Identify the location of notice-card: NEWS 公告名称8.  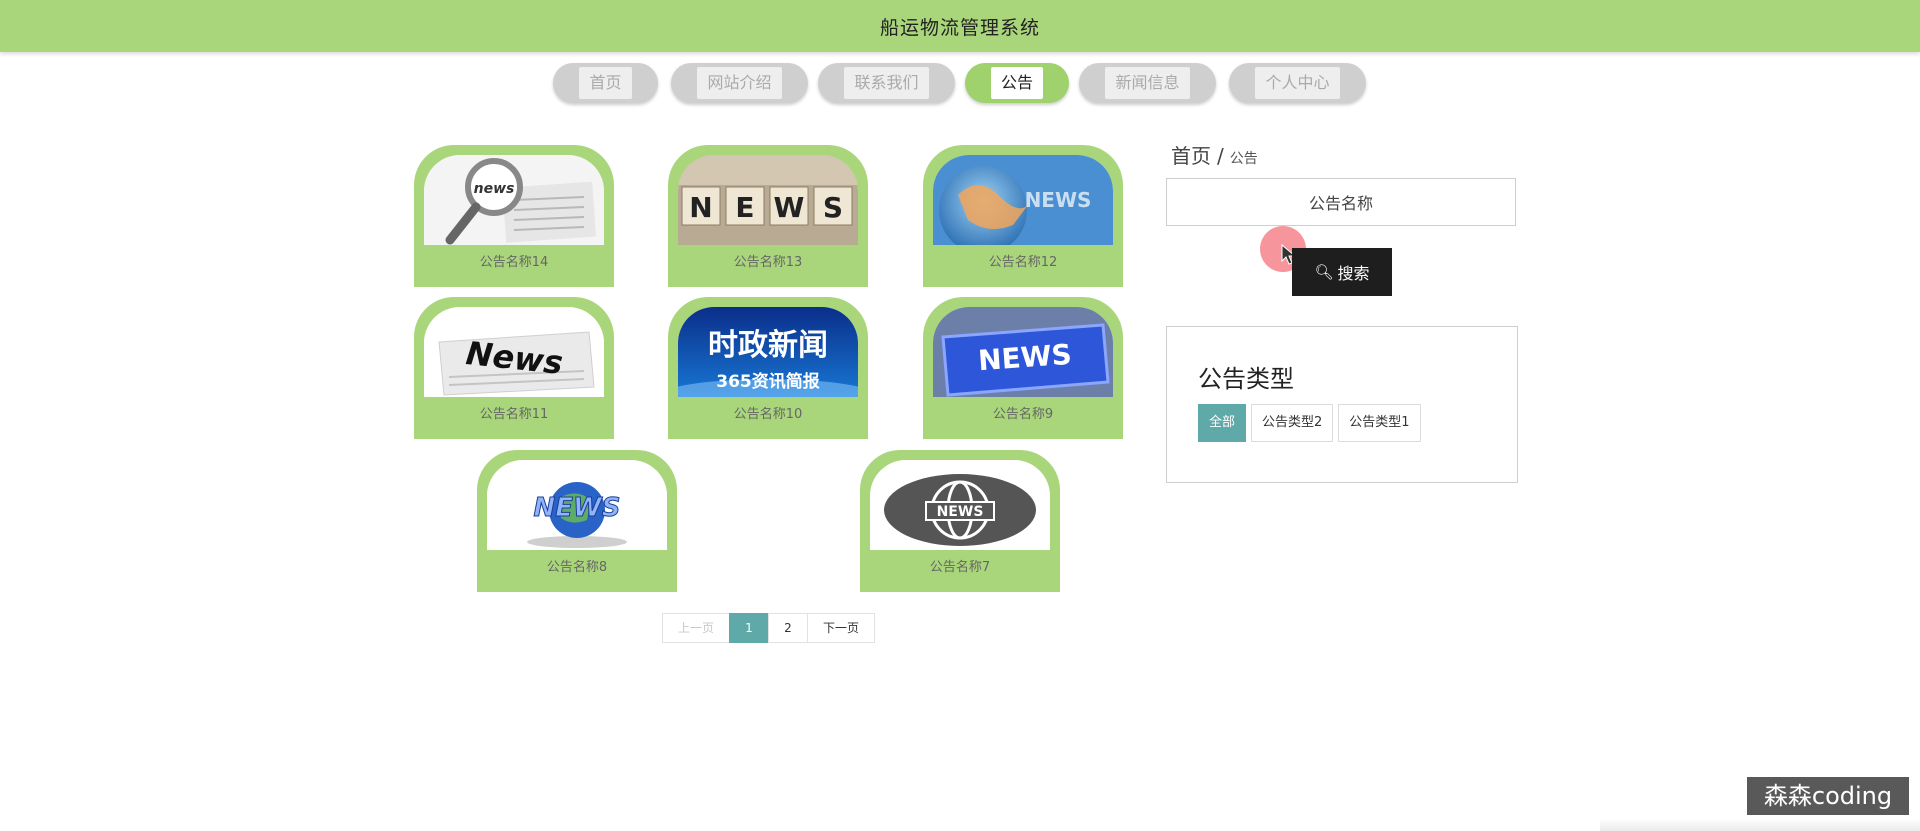
(577, 521).